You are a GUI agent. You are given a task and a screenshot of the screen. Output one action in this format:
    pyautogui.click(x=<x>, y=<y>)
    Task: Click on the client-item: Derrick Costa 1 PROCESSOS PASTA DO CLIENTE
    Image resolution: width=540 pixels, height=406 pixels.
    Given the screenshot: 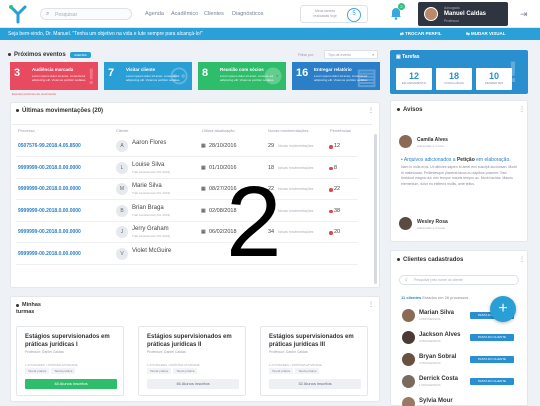 What is the action you would take?
    pyautogui.click(x=461, y=382)
    